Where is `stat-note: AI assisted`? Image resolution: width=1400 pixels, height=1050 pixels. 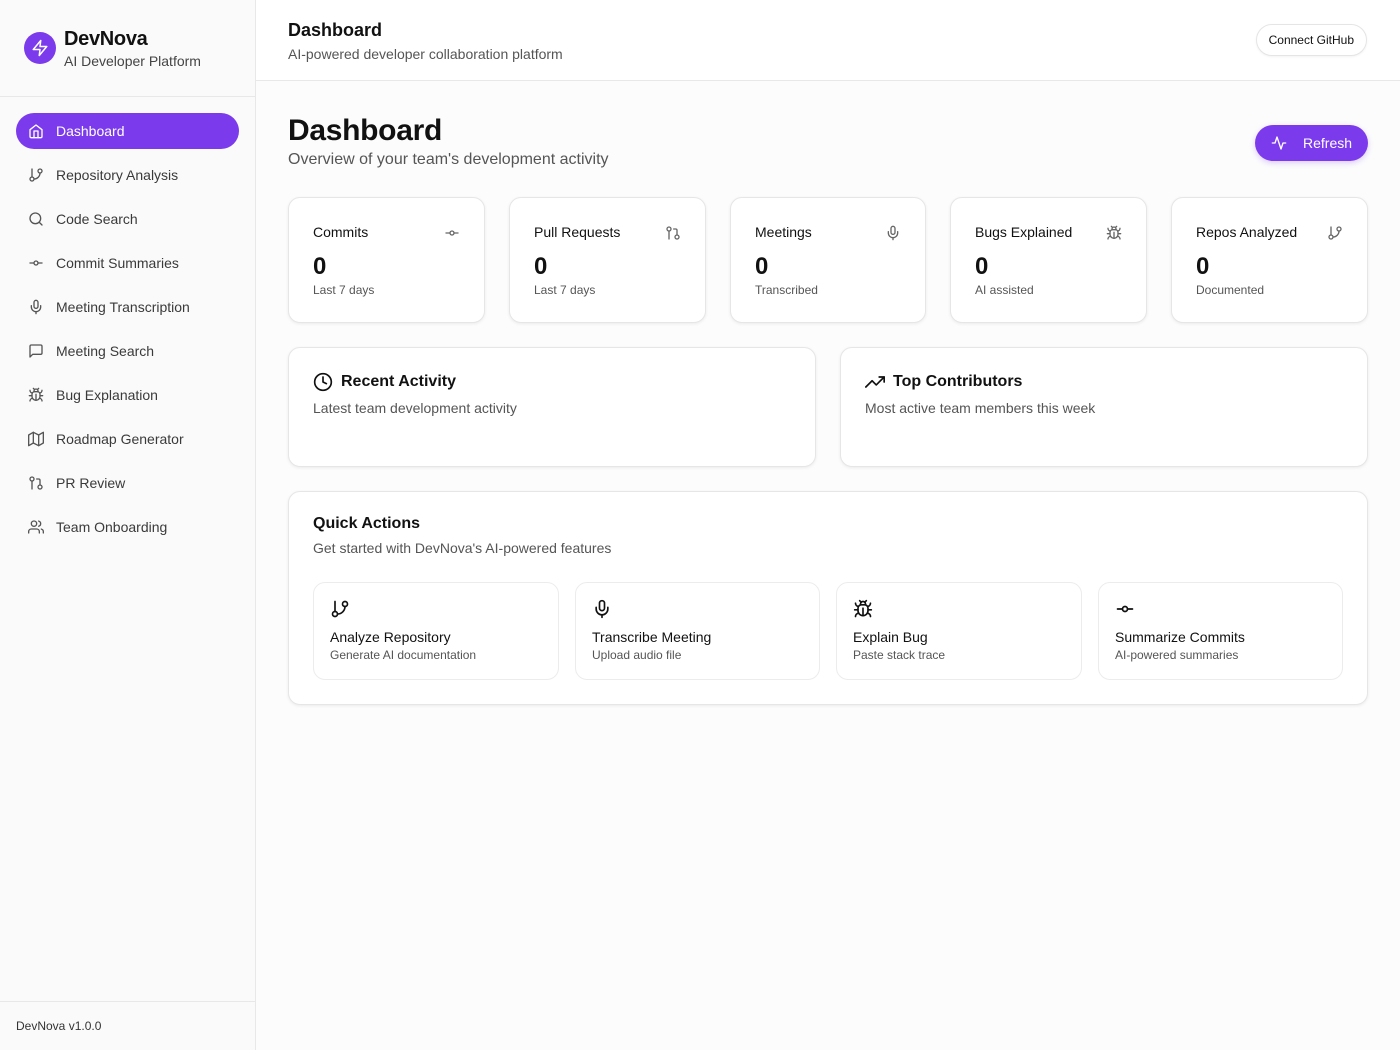 stat-note: AI assisted is located at coordinates (1004, 290).